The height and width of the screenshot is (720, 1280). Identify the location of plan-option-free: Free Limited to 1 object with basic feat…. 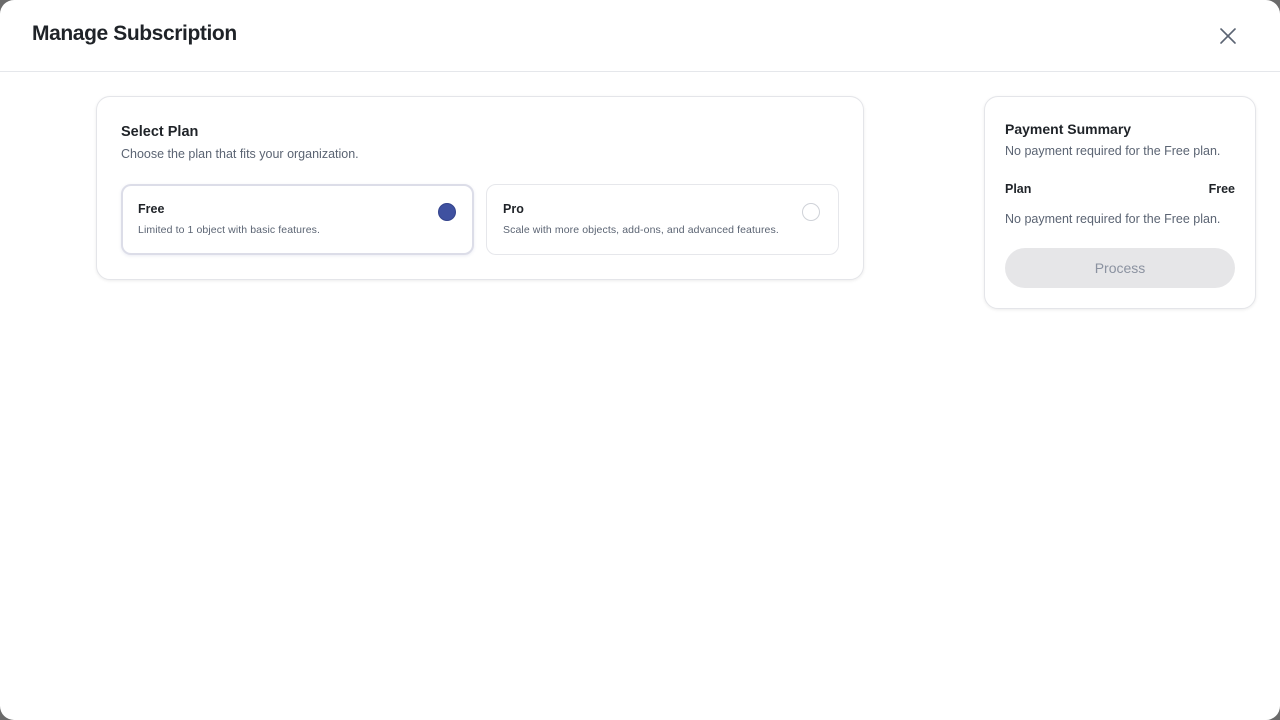
(297, 219).